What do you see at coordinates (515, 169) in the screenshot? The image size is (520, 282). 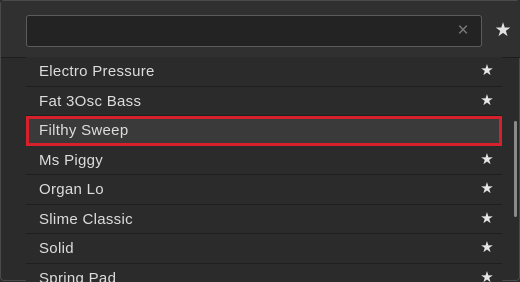 I see `scrollbar` at bounding box center [515, 169].